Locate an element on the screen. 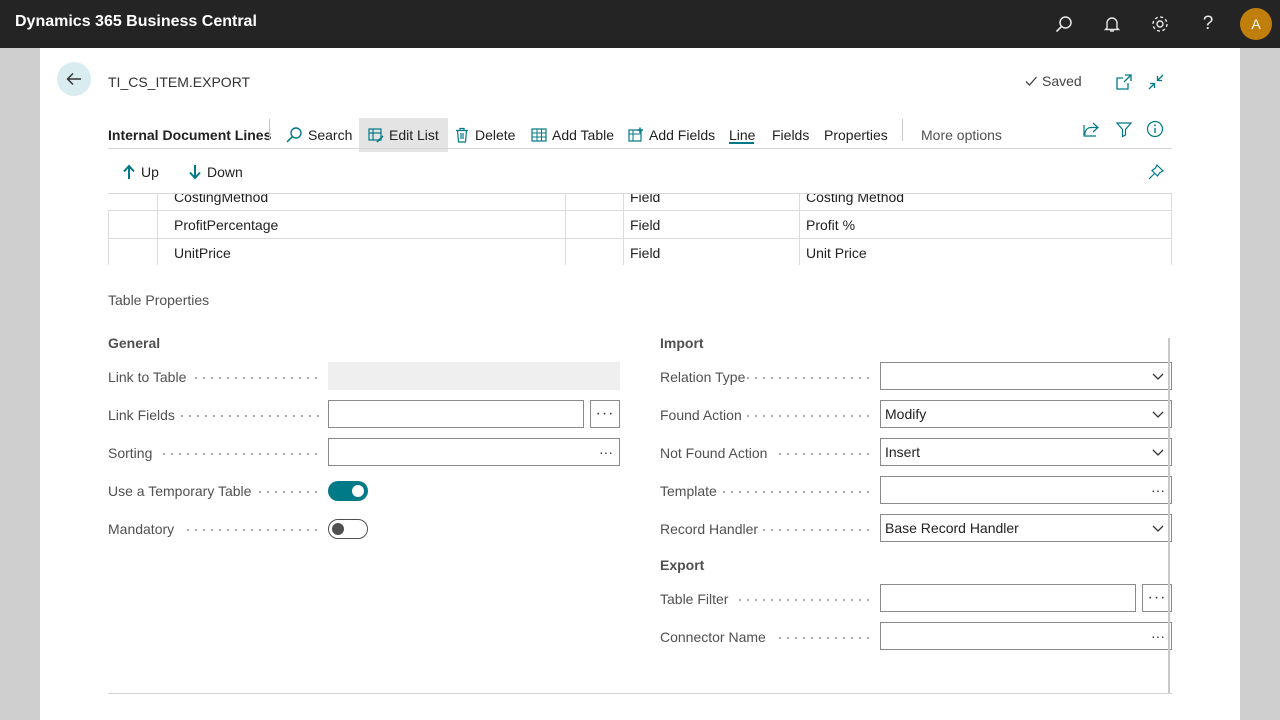 The width and height of the screenshot is (1280, 720). use-temporary-table-toggle is located at coordinates (348, 491).